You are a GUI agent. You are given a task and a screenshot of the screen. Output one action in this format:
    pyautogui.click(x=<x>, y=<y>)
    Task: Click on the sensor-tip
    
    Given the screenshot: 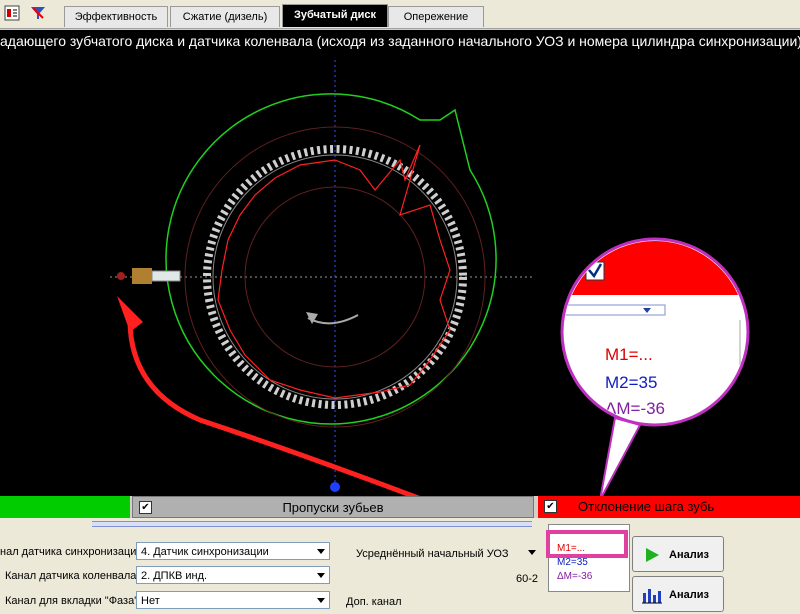 What is the action you would take?
    pyautogui.click(x=166, y=276)
    